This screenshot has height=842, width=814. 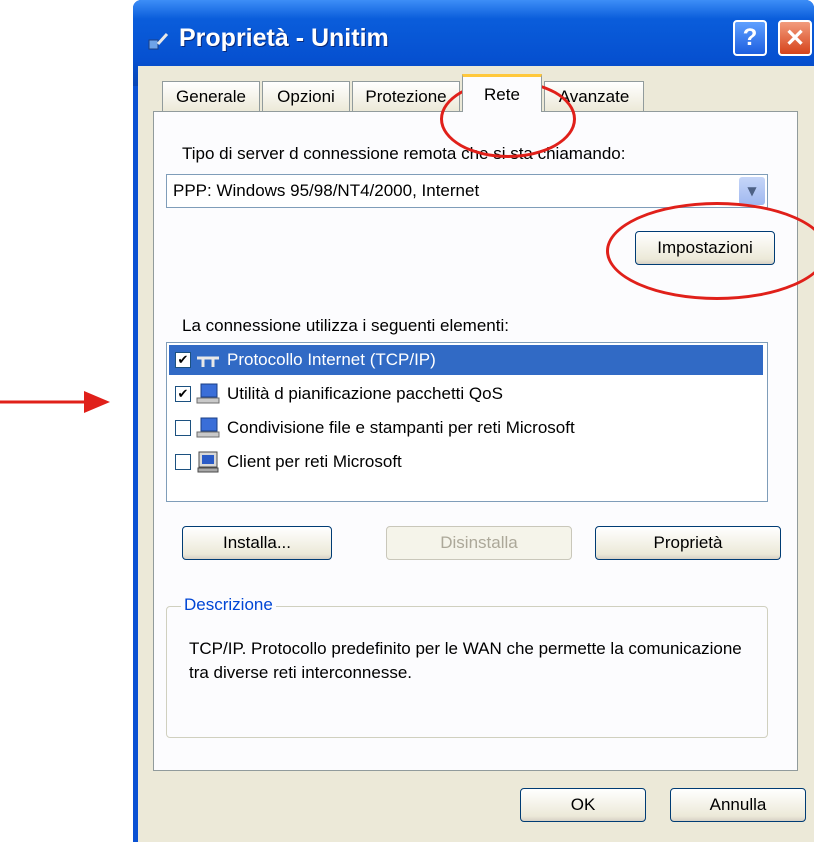 What do you see at coordinates (284, 38) in the screenshot?
I see `window-title: Proprietà - Unitim` at bounding box center [284, 38].